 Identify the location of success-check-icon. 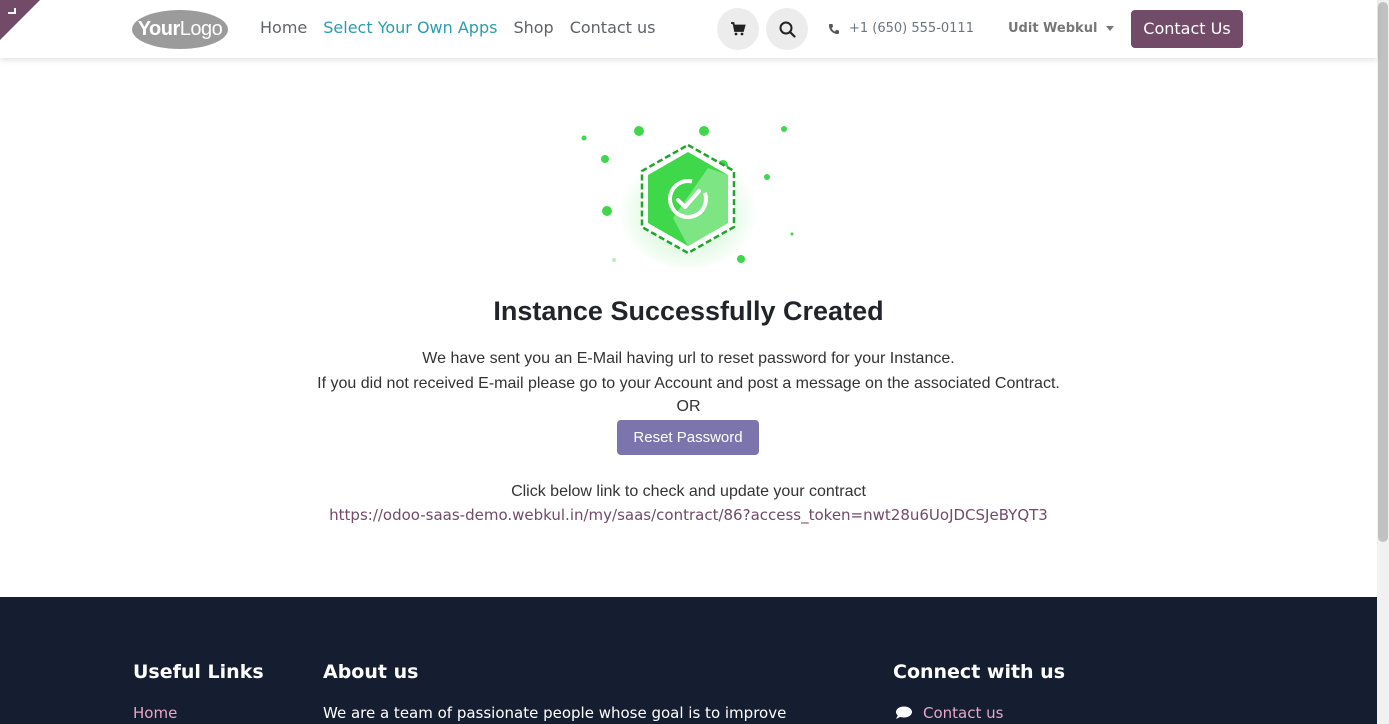
(687, 197).